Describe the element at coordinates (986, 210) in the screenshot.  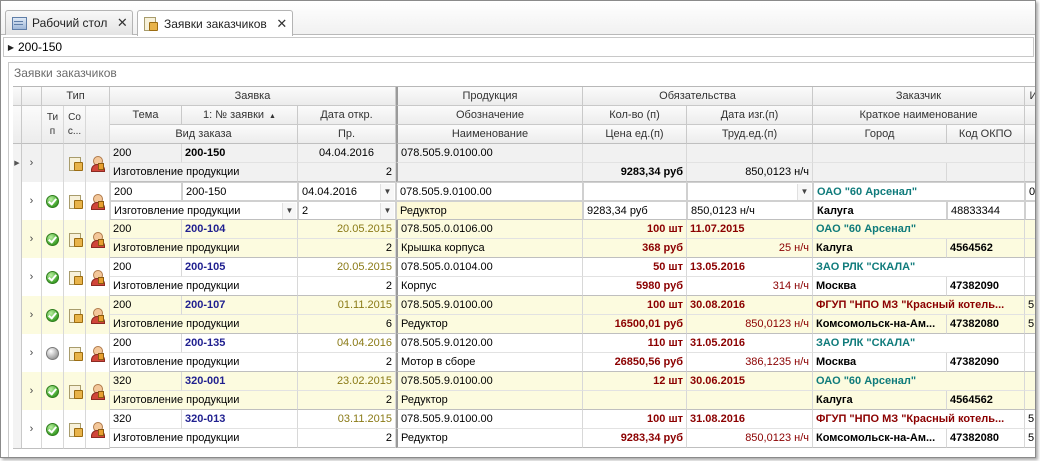
I see `okpo-input: 48833344` at that location.